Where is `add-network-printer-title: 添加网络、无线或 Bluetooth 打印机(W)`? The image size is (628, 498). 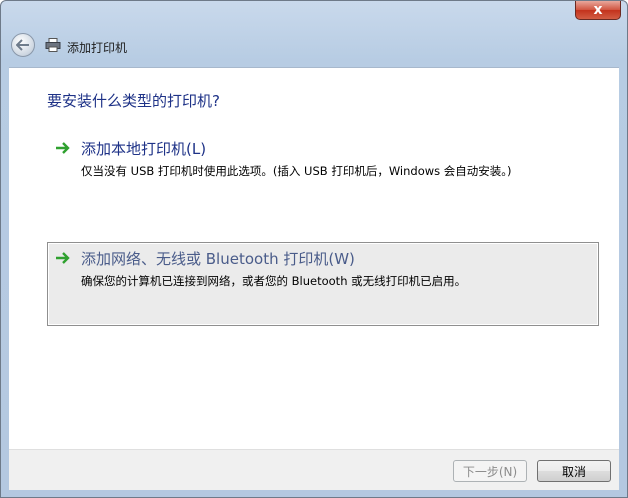 add-network-printer-title: 添加网络、无线或 Bluetooth 打印机(W) is located at coordinates (218, 259).